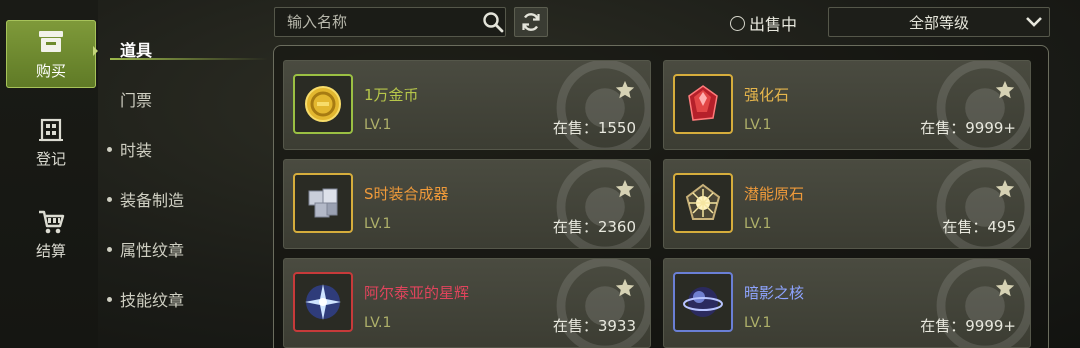  I want to click on search-input, so click(378, 22).